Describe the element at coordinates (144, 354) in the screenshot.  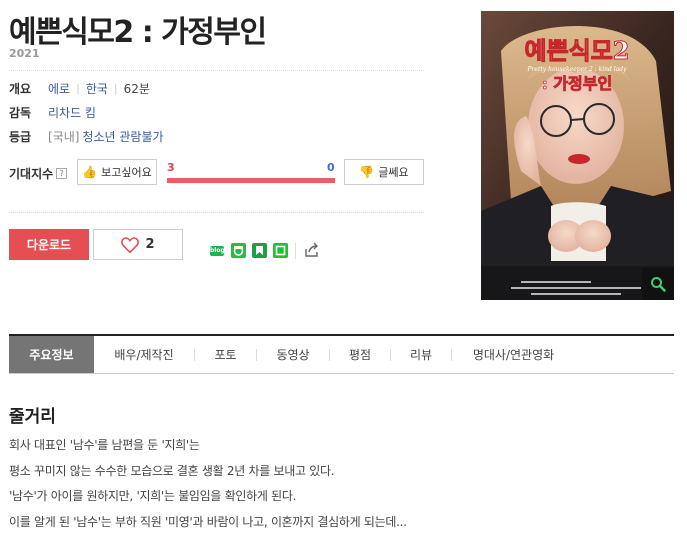
I see `tab-cast-crew: 배우/제작진` at that location.